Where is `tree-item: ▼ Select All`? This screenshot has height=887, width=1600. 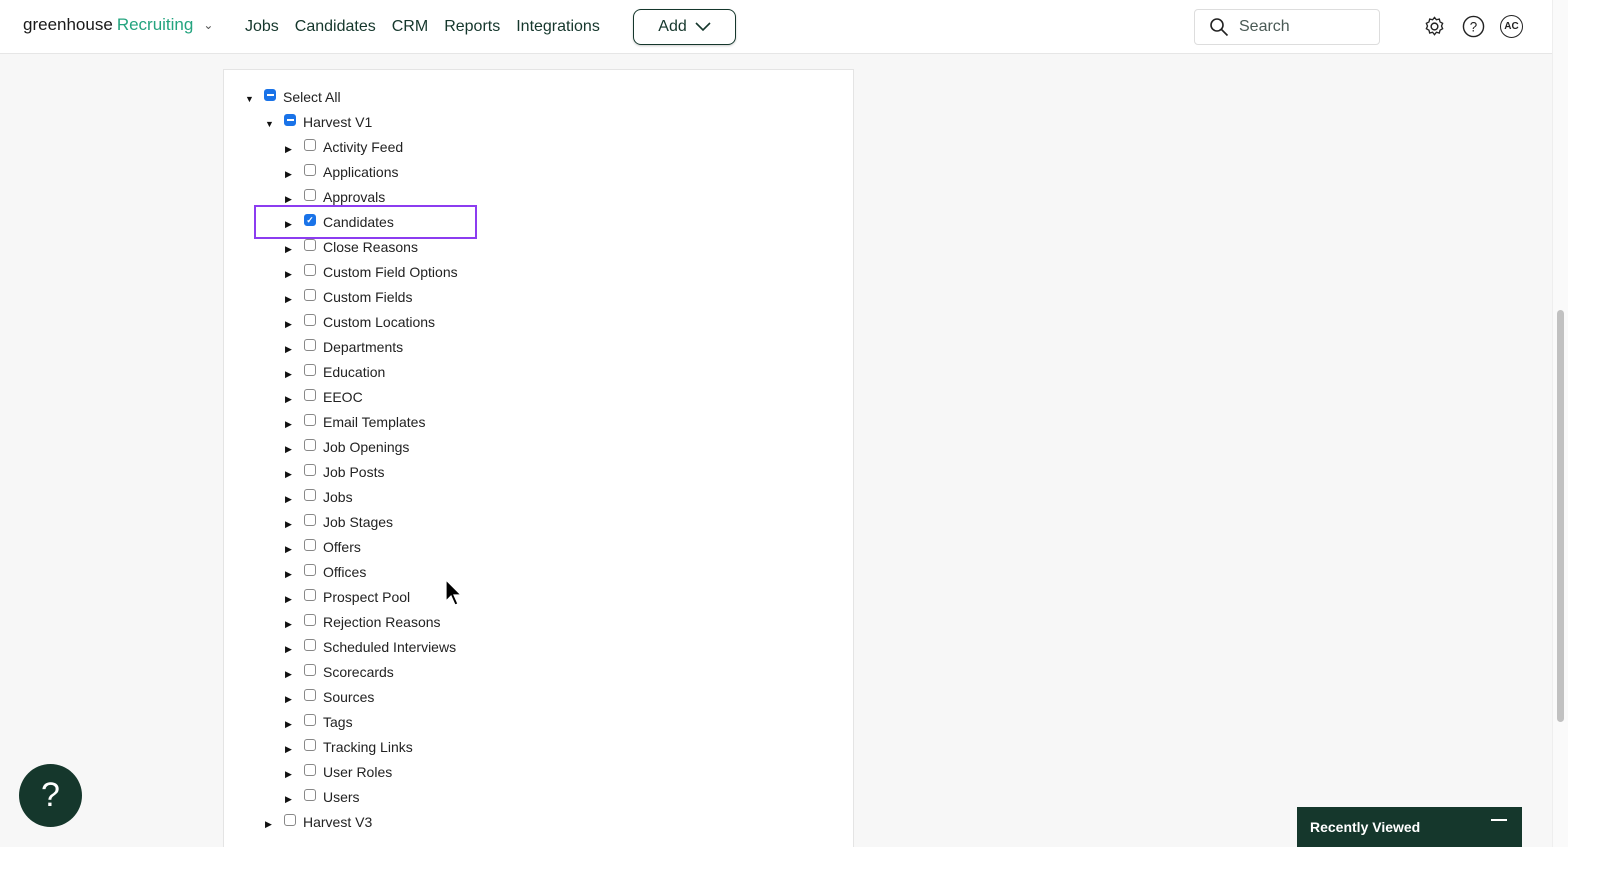 tree-item: ▼ Select All is located at coordinates (293, 97).